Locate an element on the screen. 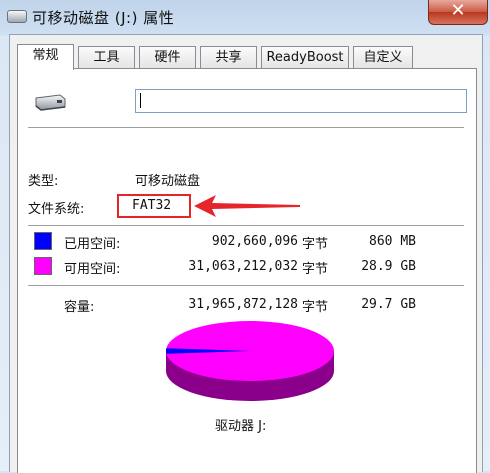 This screenshot has width=490, height=473. removable-drive-icon is located at coordinates (17, 16).